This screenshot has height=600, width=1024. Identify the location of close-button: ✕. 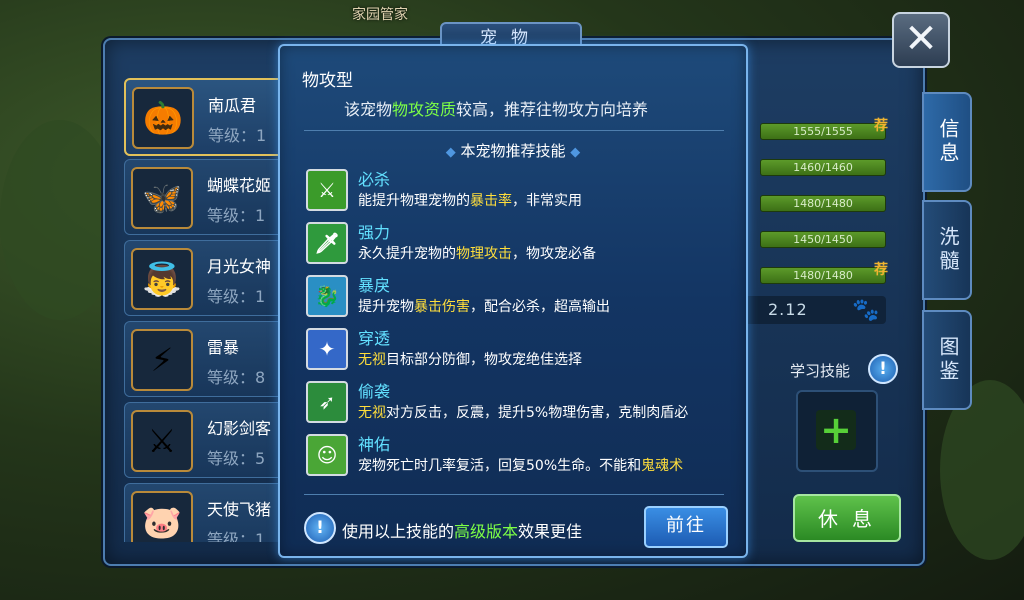
(921, 40).